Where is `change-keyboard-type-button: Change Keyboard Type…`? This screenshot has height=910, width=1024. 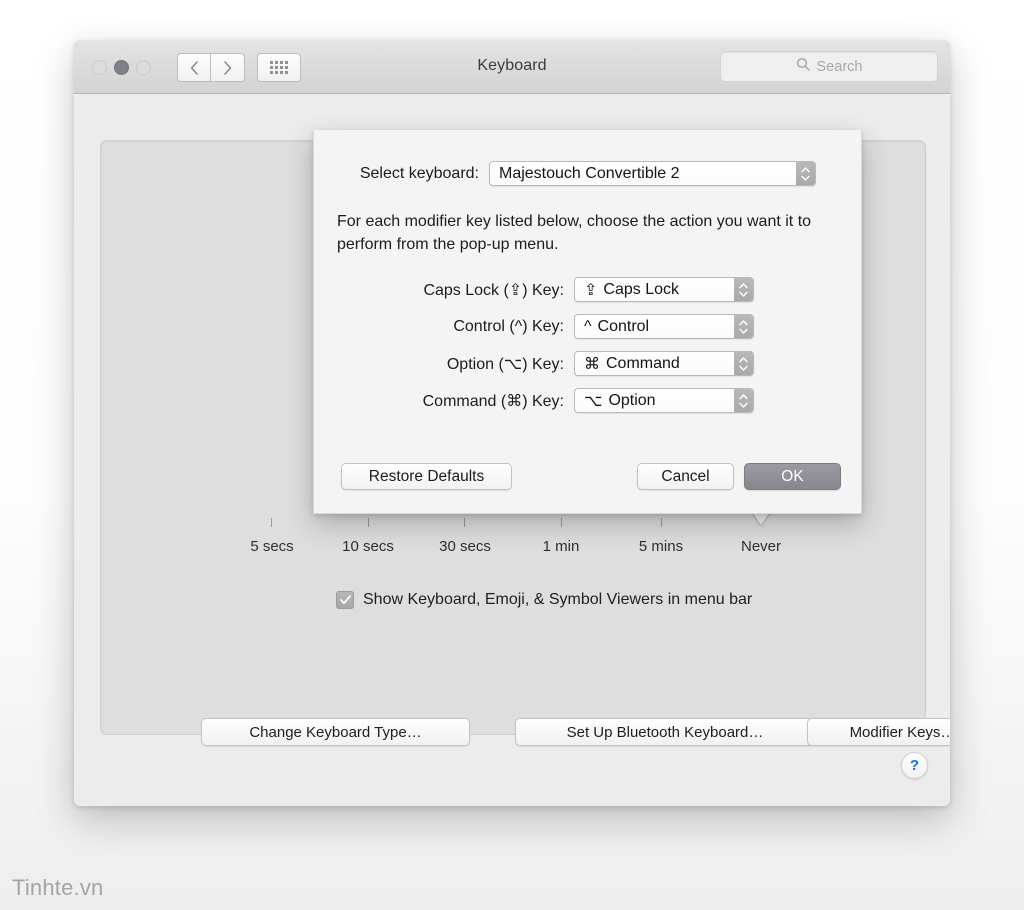 change-keyboard-type-button: Change Keyboard Type… is located at coordinates (335, 732).